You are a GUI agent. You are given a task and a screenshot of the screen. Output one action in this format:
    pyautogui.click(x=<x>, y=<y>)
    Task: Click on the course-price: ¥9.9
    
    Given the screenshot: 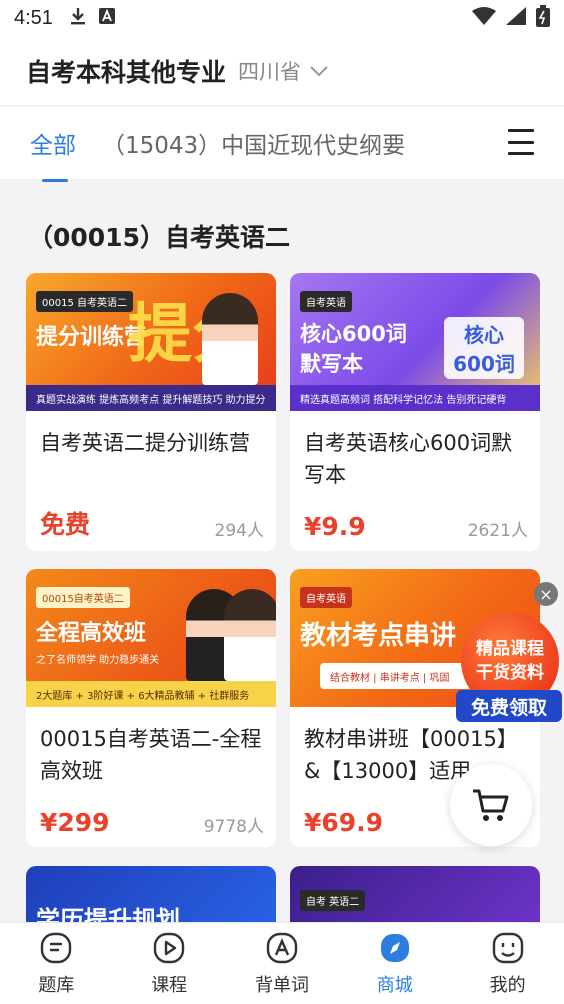 What is the action you would take?
    pyautogui.click(x=335, y=526)
    